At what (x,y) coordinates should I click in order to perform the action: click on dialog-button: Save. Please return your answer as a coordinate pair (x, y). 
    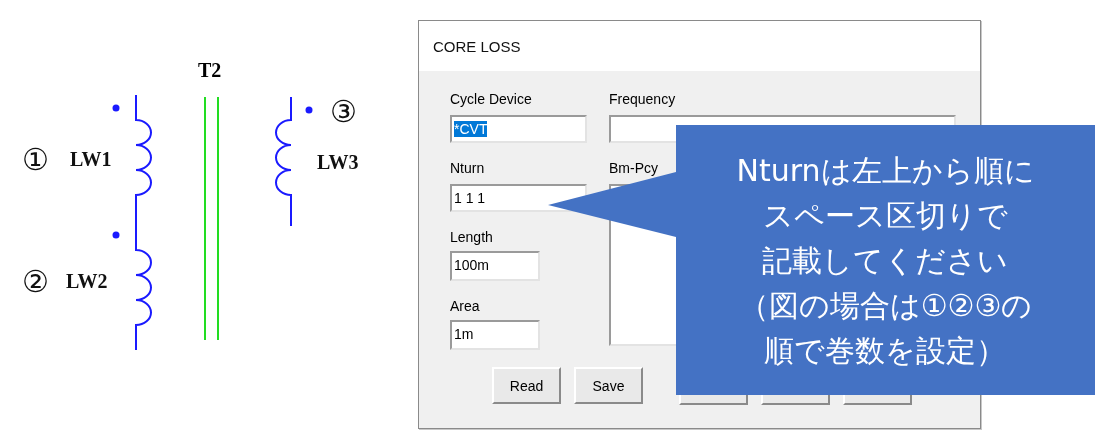
    Looking at the image, I should click on (608, 385).